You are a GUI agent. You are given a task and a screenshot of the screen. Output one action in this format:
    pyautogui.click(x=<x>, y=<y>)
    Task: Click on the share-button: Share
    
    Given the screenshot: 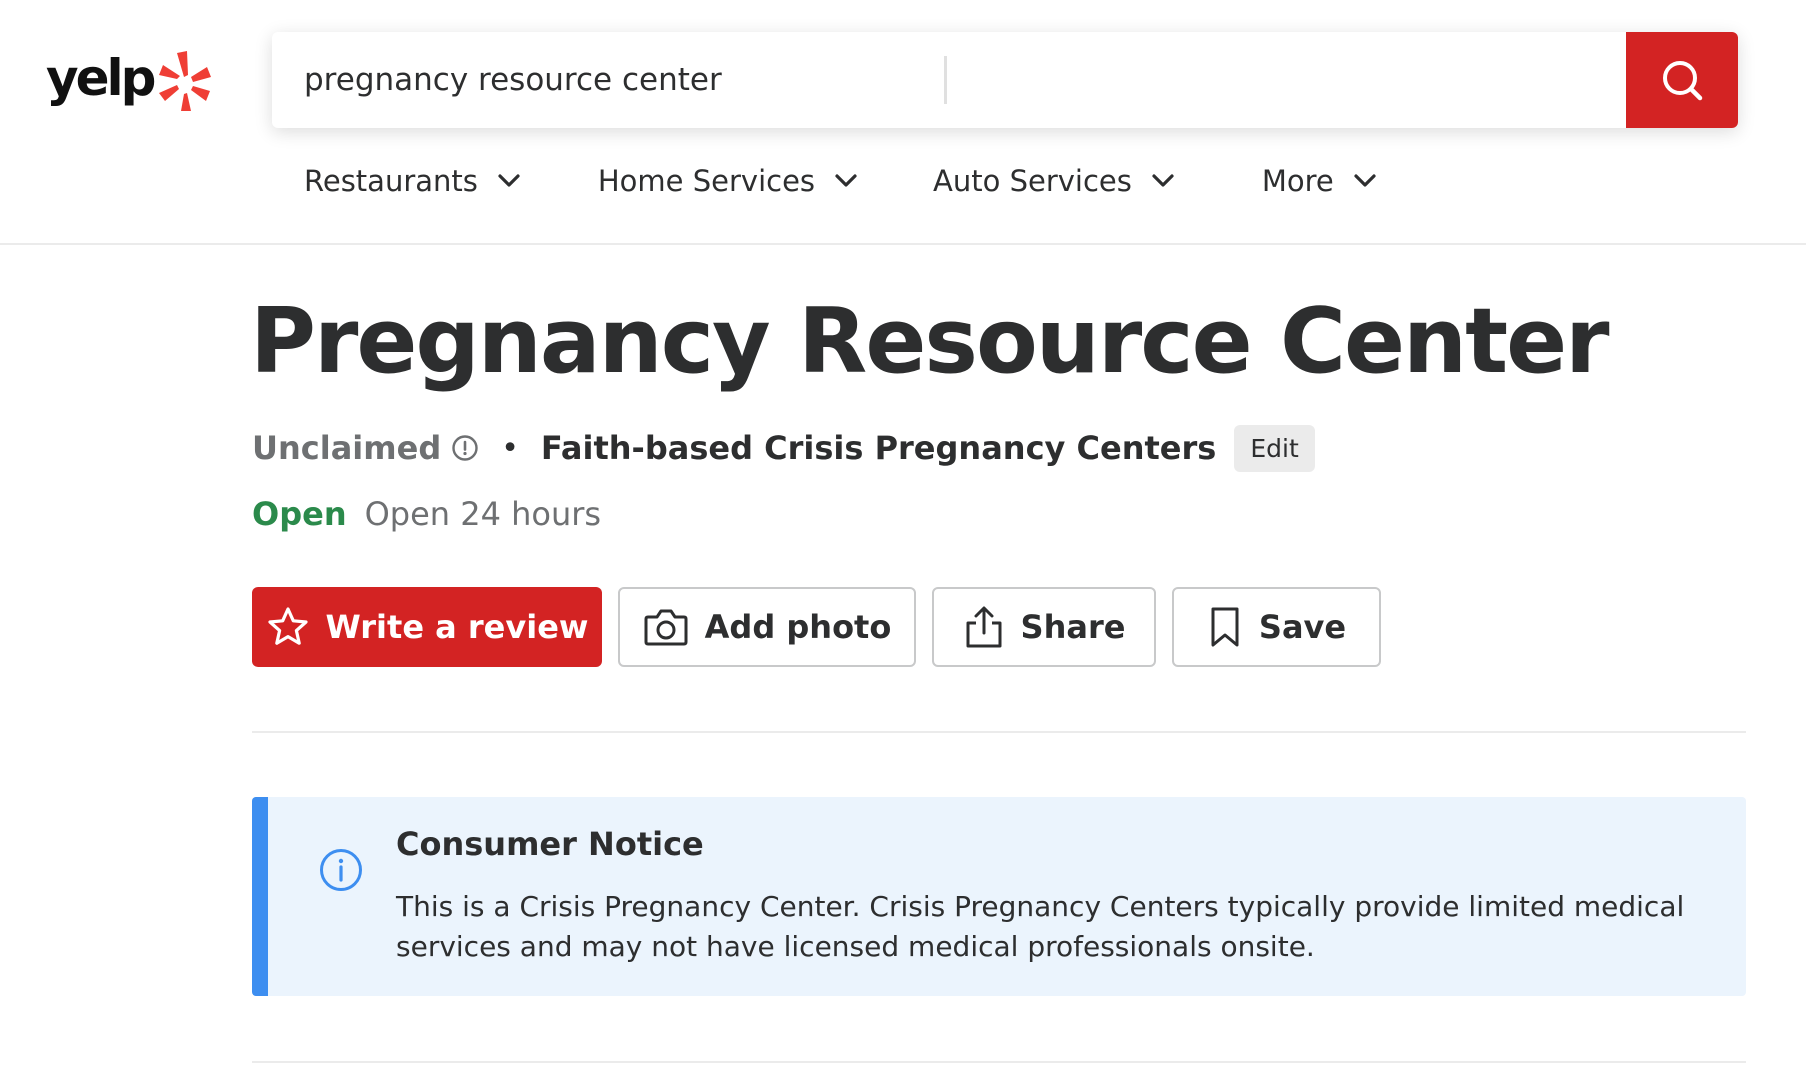 What is the action you would take?
    pyautogui.click(x=1044, y=627)
    